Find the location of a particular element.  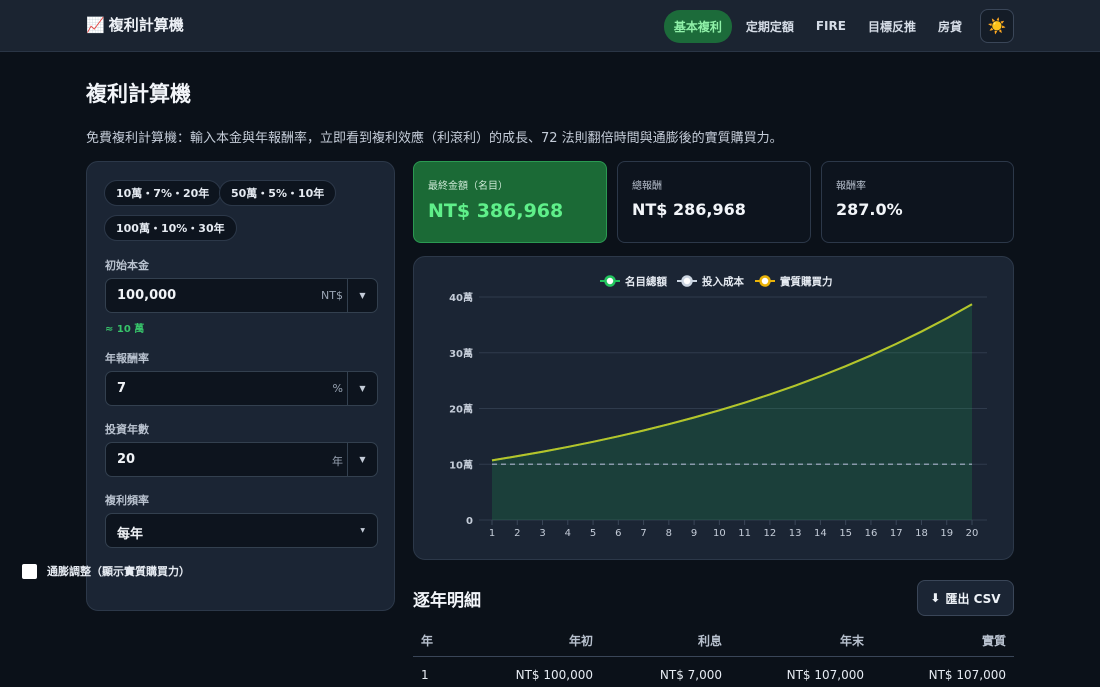

x-tick-label: 20 is located at coordinates (972, 533).